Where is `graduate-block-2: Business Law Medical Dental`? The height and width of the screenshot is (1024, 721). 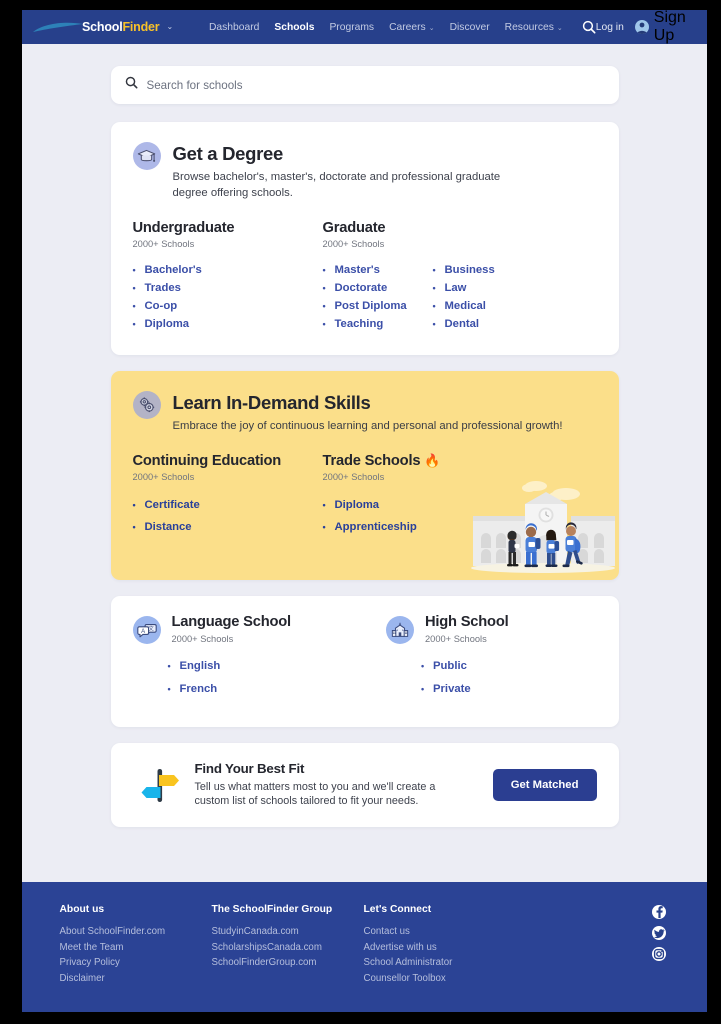 graduate-block-2: Business Law Medical Dental is located at coordinates (485, 276).